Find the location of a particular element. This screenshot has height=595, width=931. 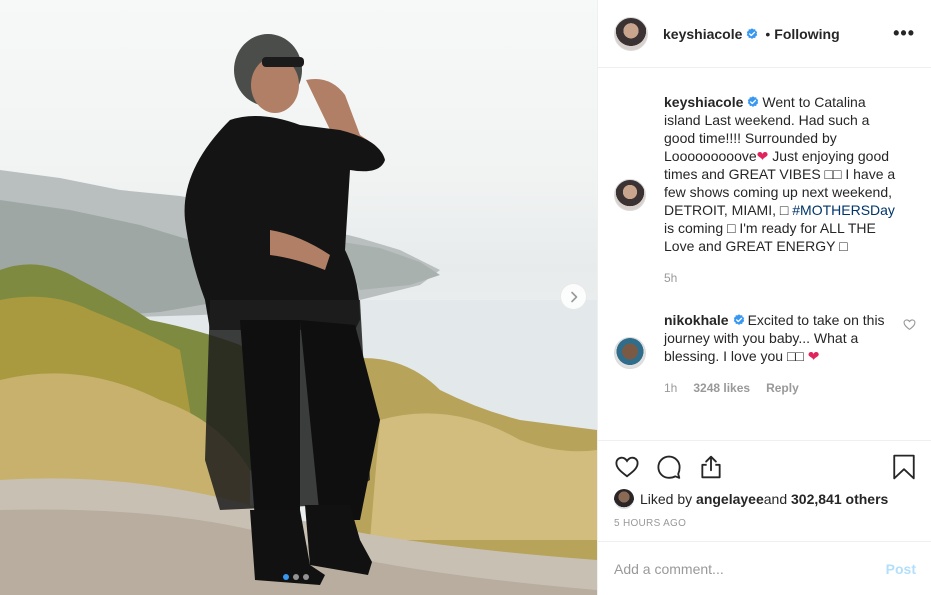

add-comment-bar: Post is located at coordinates (764, 568).